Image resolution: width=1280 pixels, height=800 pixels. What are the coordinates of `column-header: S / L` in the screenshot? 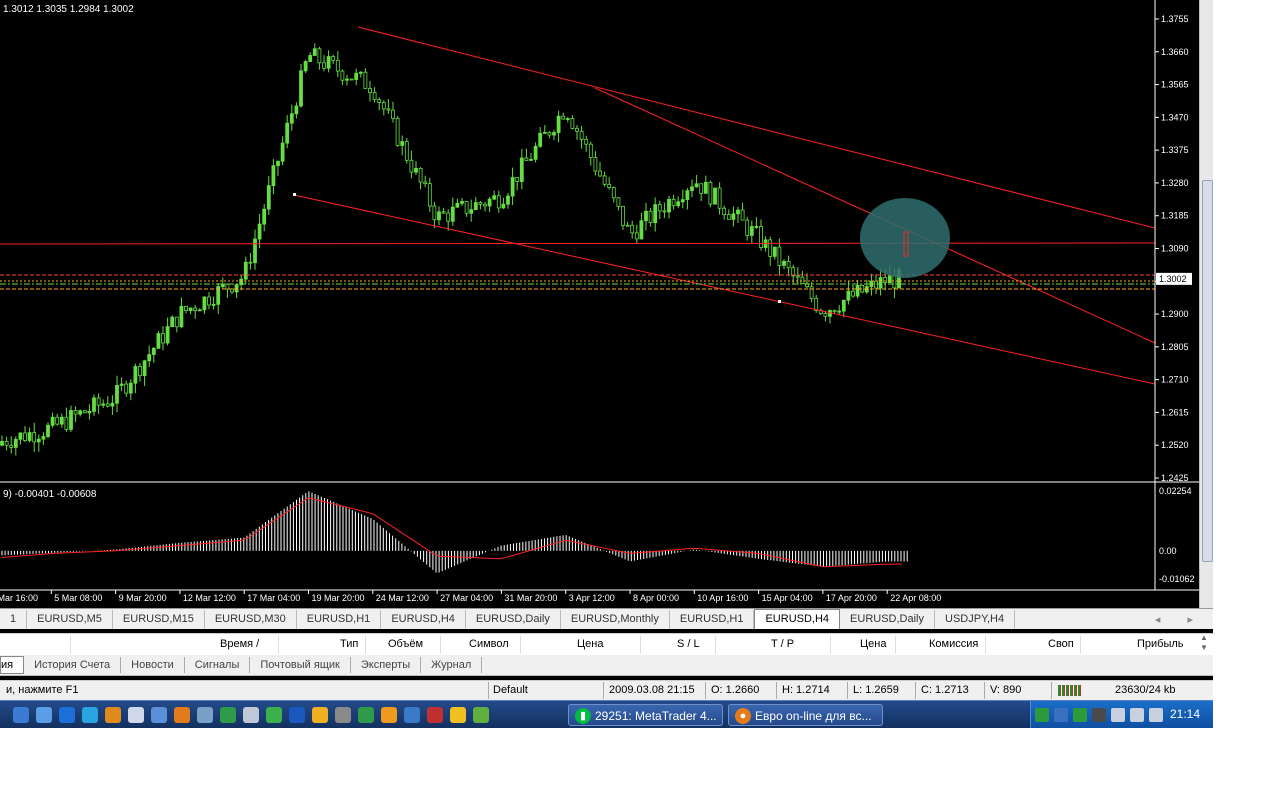 It's located at (688, 644).